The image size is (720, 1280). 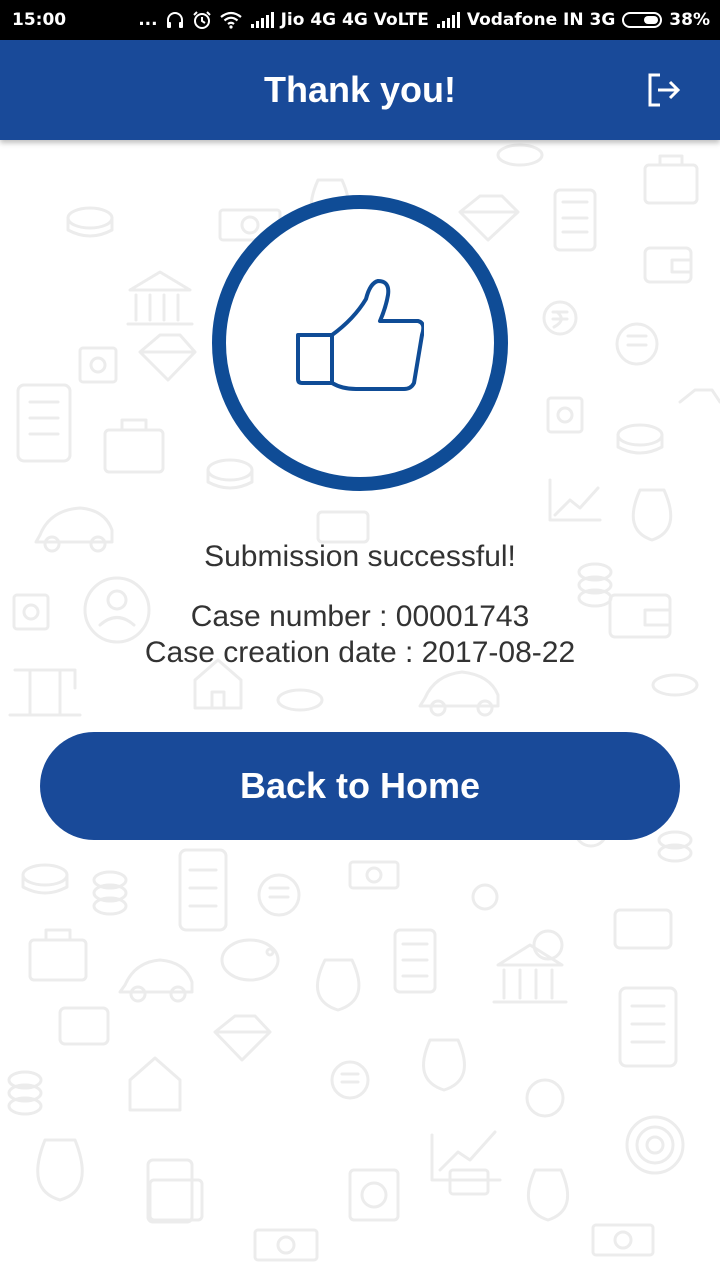 I want to click on success-badge, so click(x=360, y=343).